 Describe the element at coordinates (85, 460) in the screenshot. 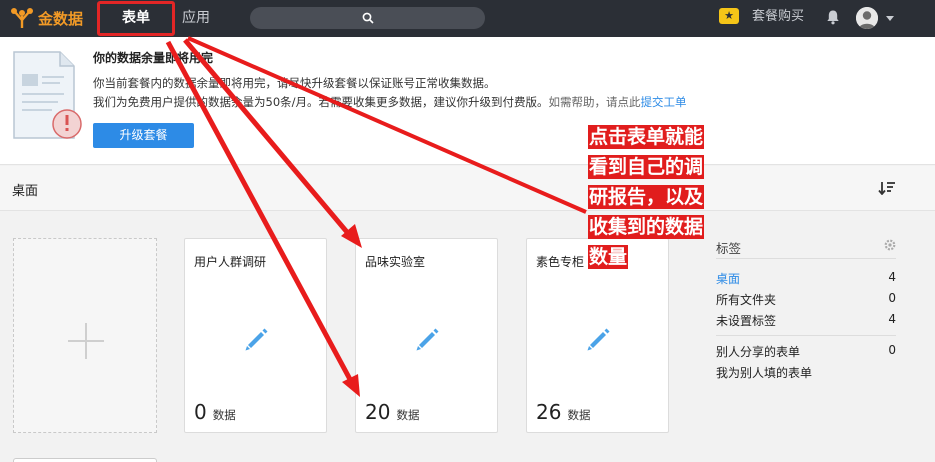

I see `next-card-edge` at that location.